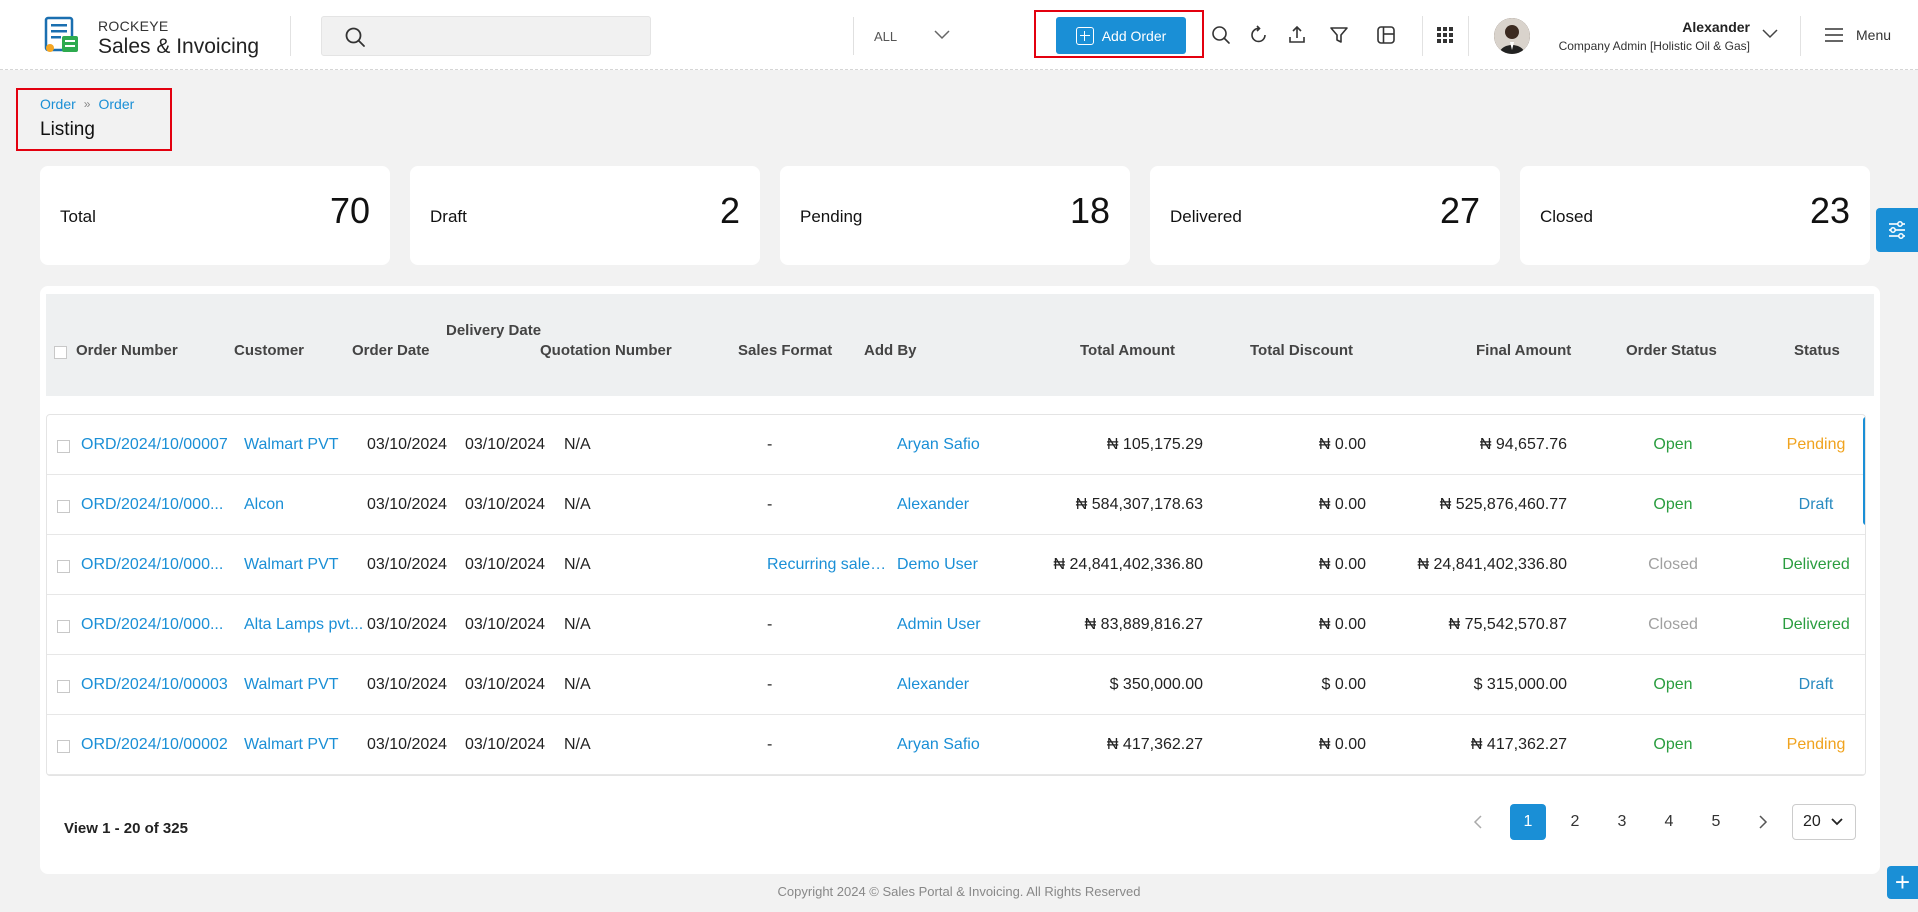  What do you see at coordinates (1857, 35) in the screenshot?
I see `menu-button: Menu` at bounding box center [1857, 35].